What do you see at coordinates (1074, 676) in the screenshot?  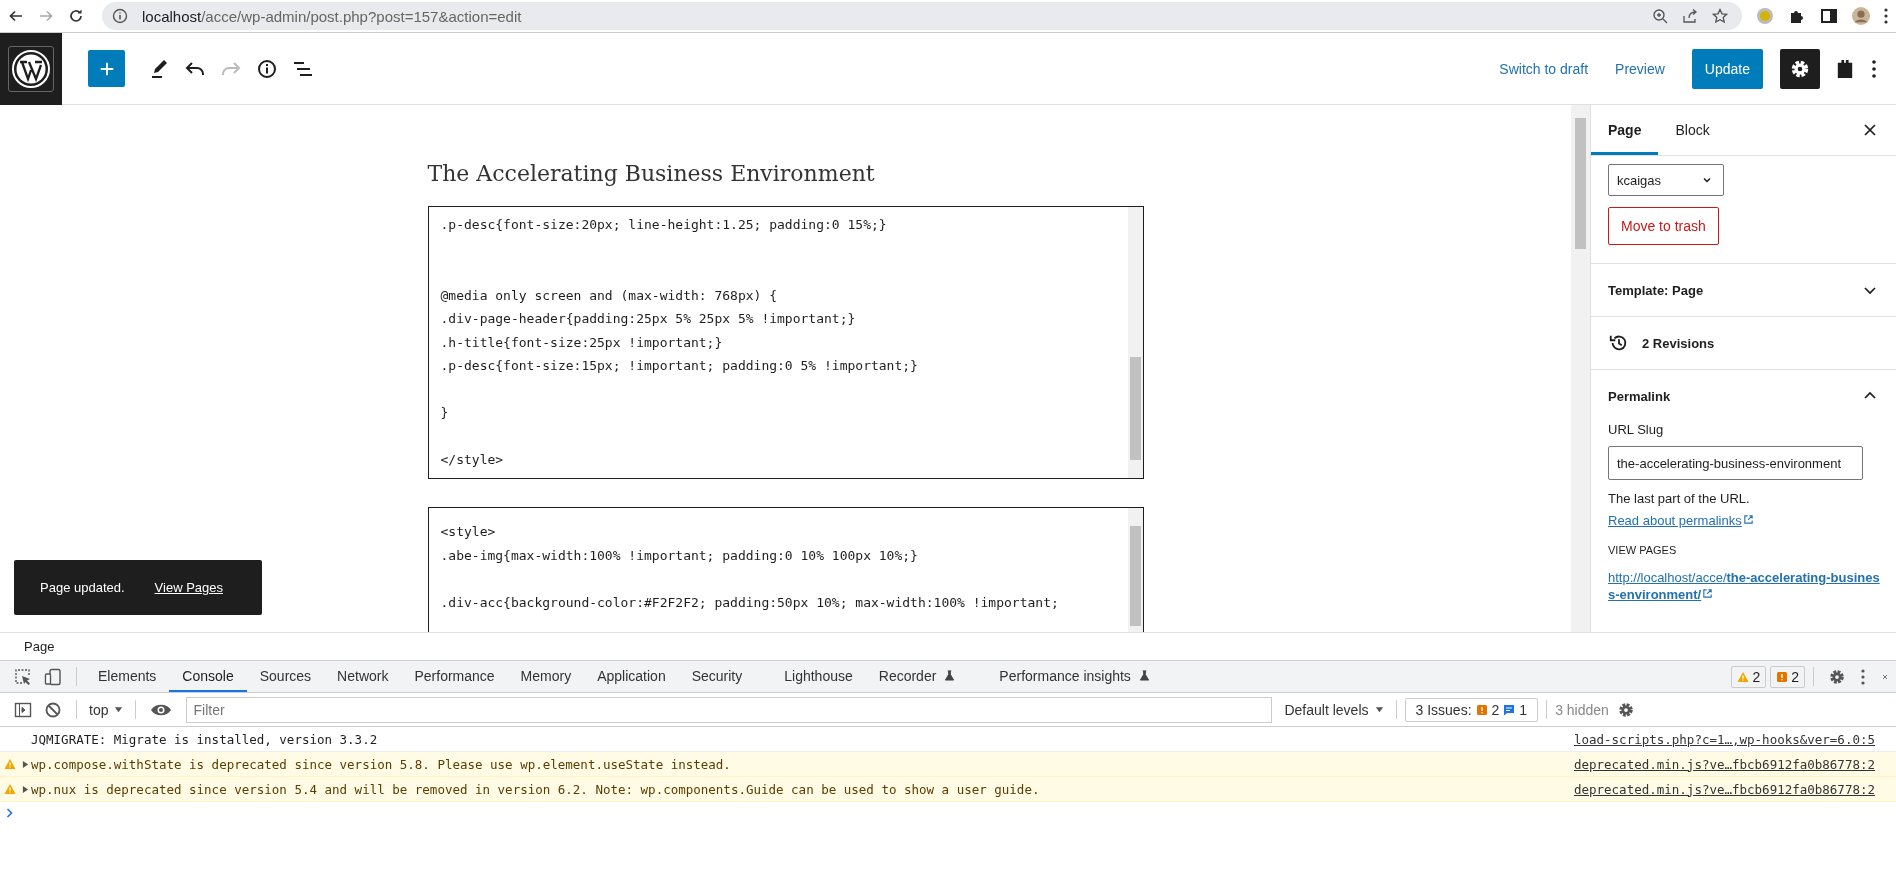 I see `devtools-tab: Performance insights` at bounding box center [1074, 676].